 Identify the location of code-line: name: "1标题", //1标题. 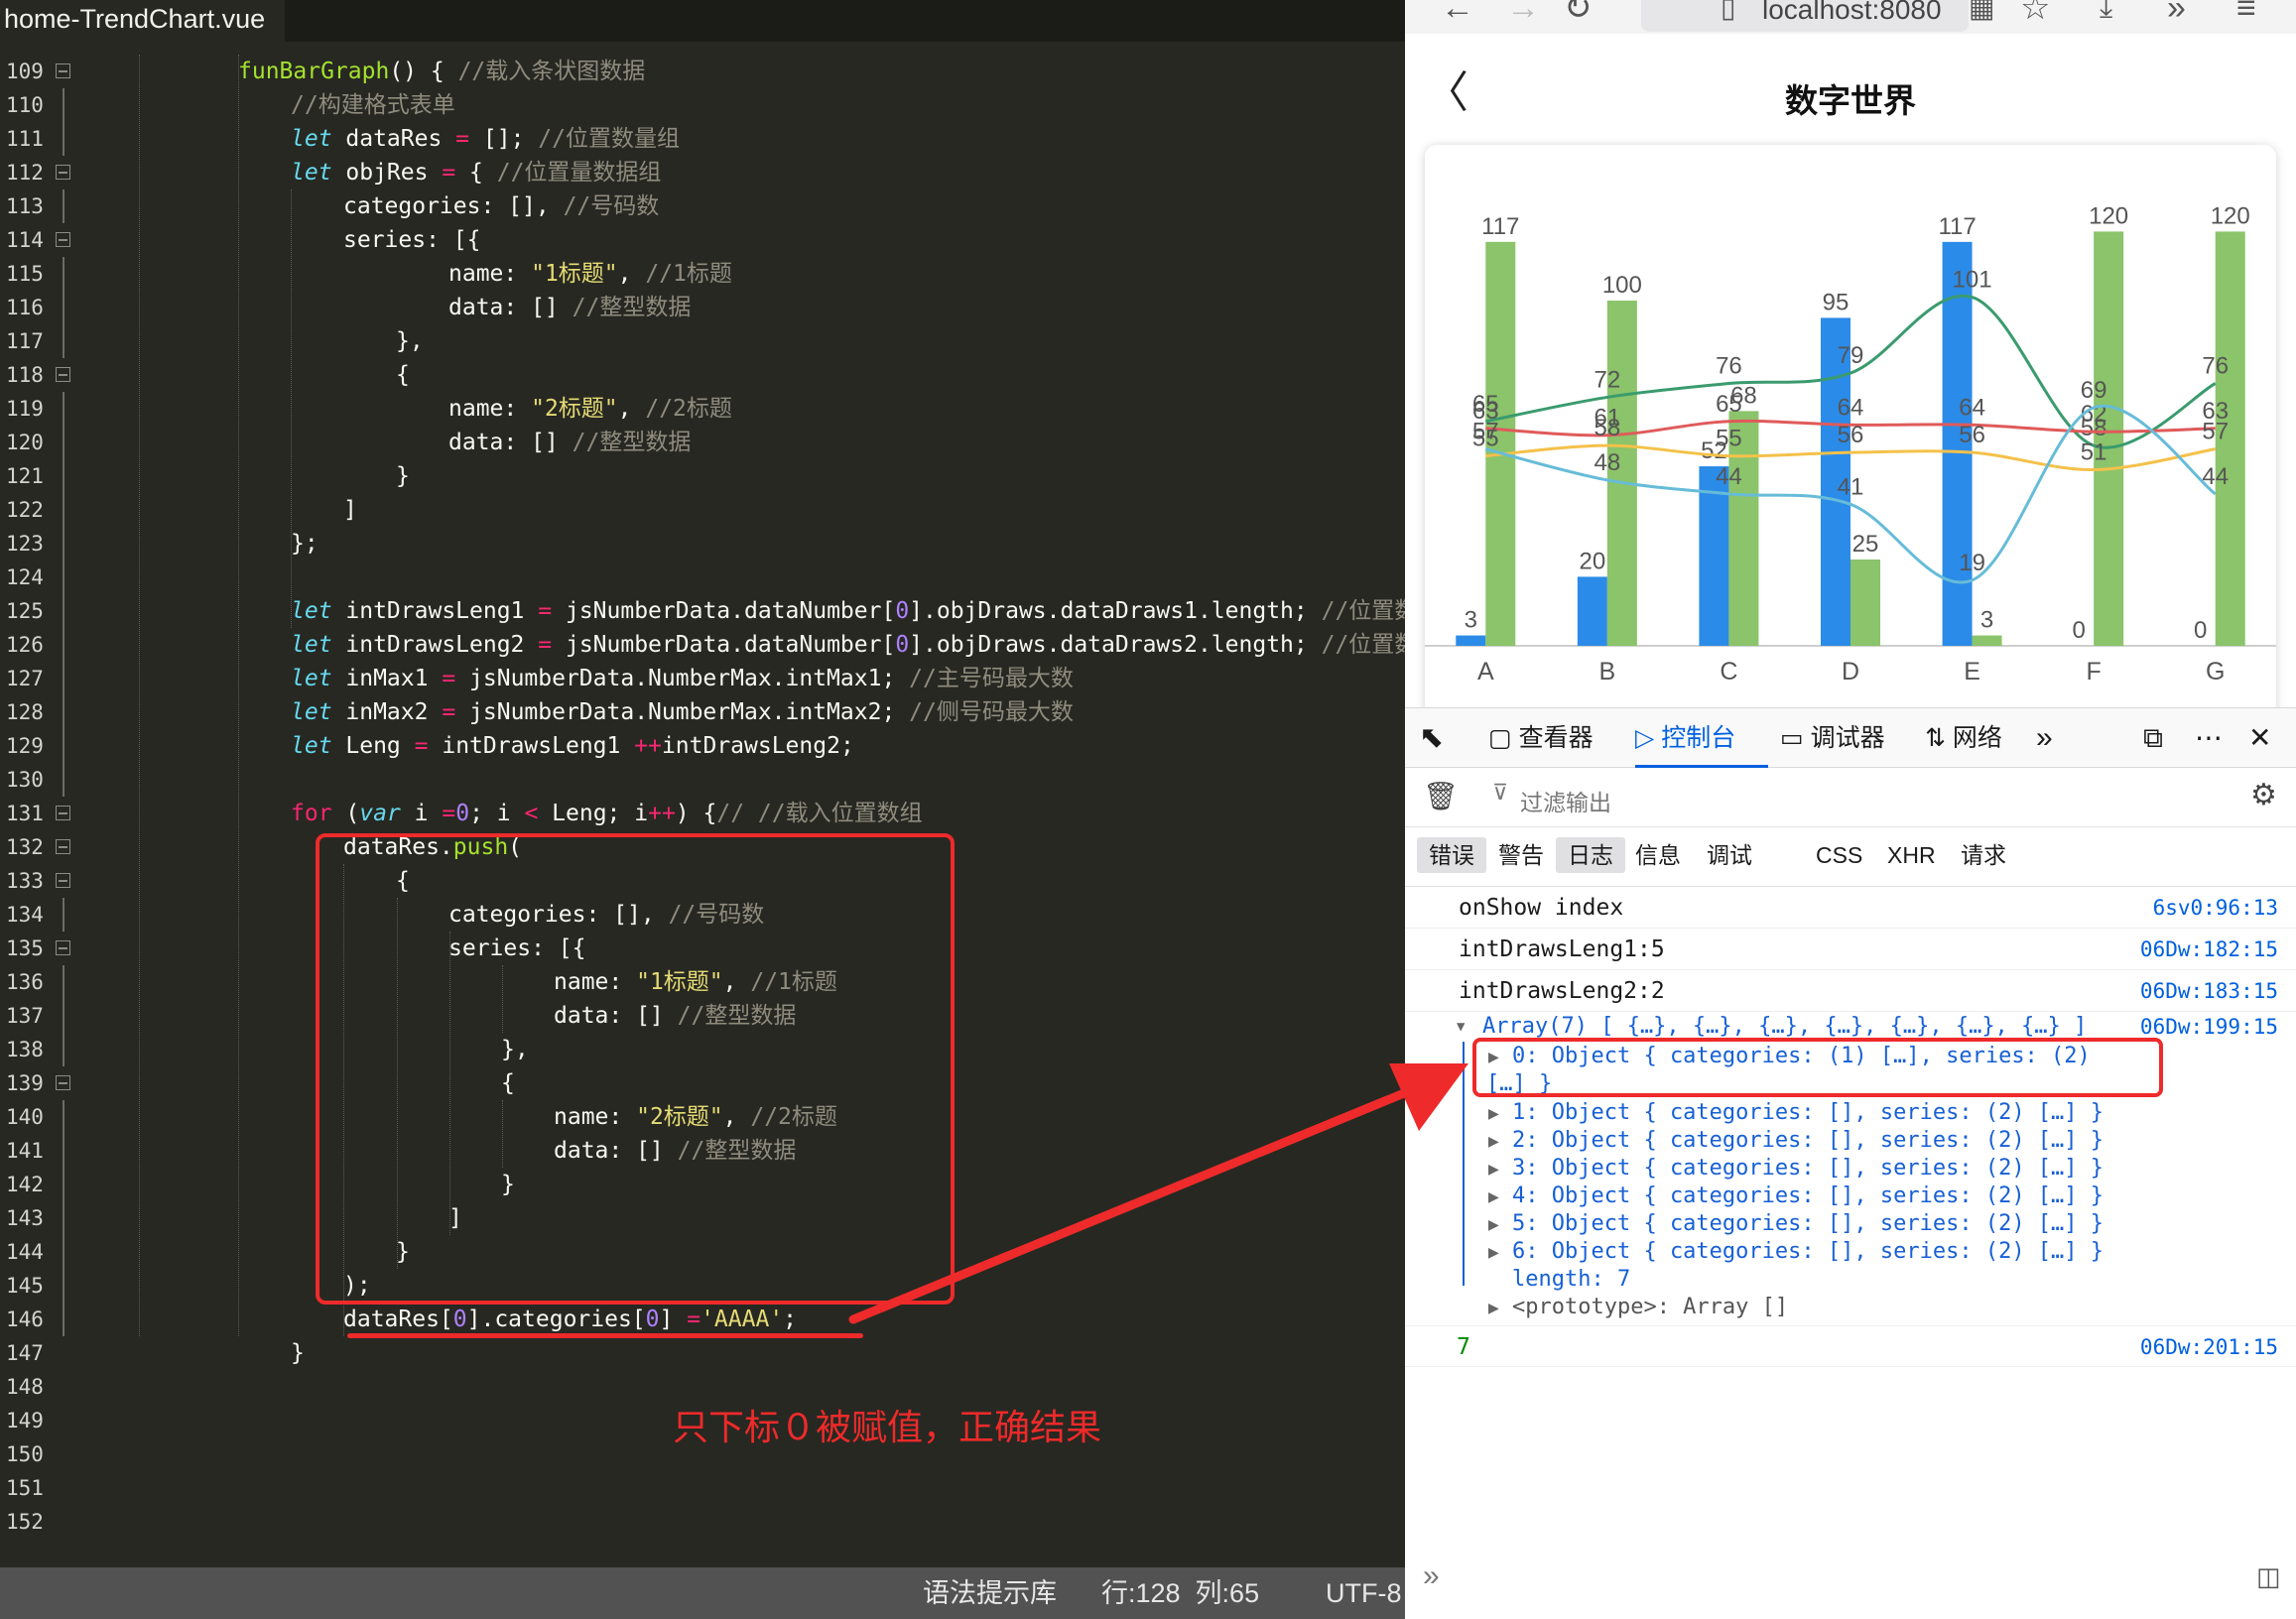
(590, 274).